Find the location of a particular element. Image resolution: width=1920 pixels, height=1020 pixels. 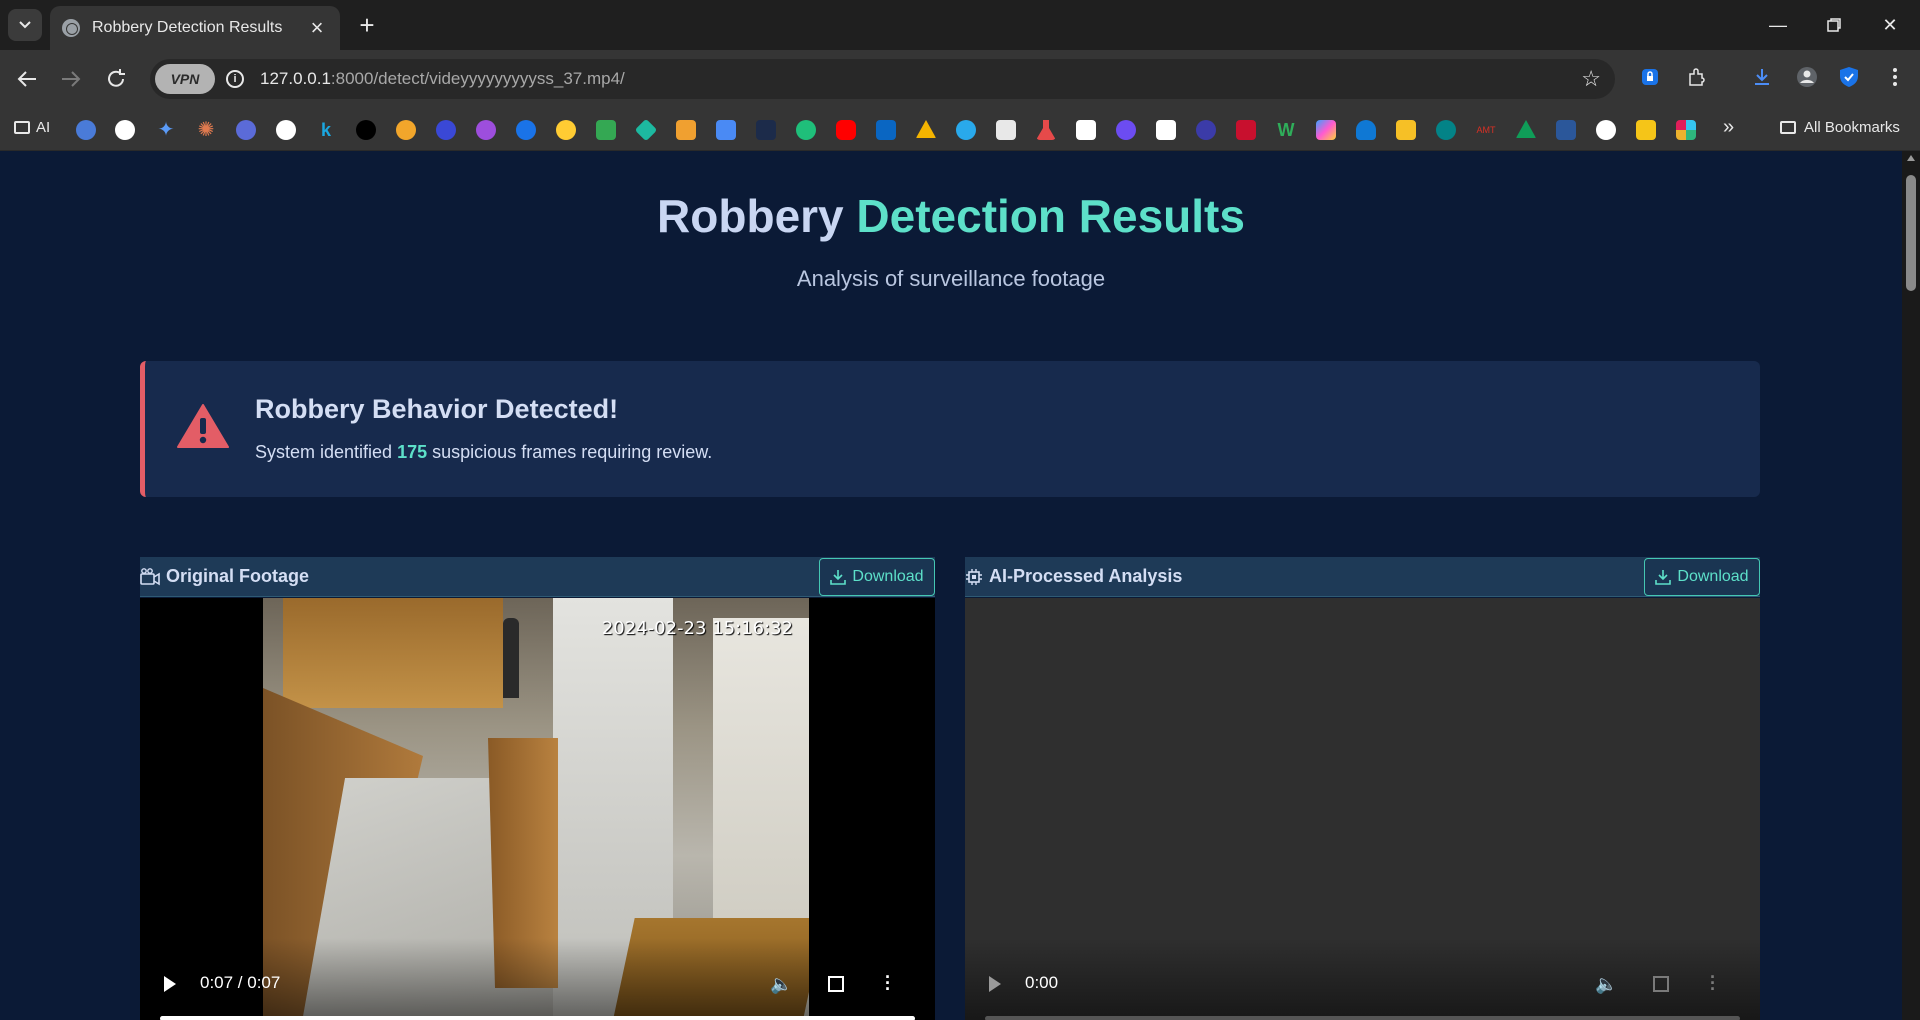

all-bookmarks-button: All Bookmarks is located at coordinates (1840, 127).